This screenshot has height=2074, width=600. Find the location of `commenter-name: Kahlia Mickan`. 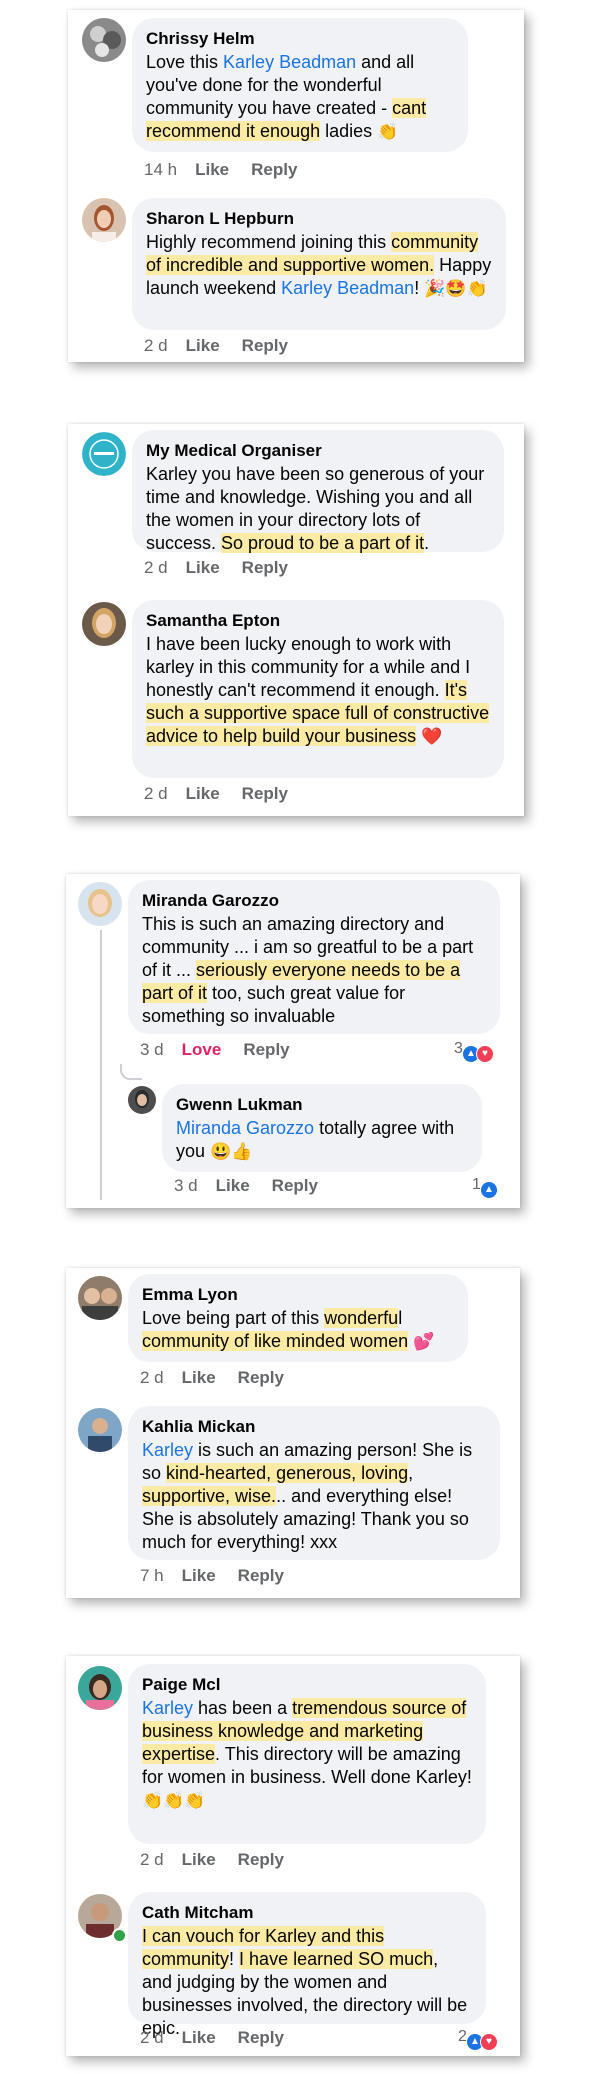

commenter-name: Kahlia Mickan is located at coordinates (314, 1426).